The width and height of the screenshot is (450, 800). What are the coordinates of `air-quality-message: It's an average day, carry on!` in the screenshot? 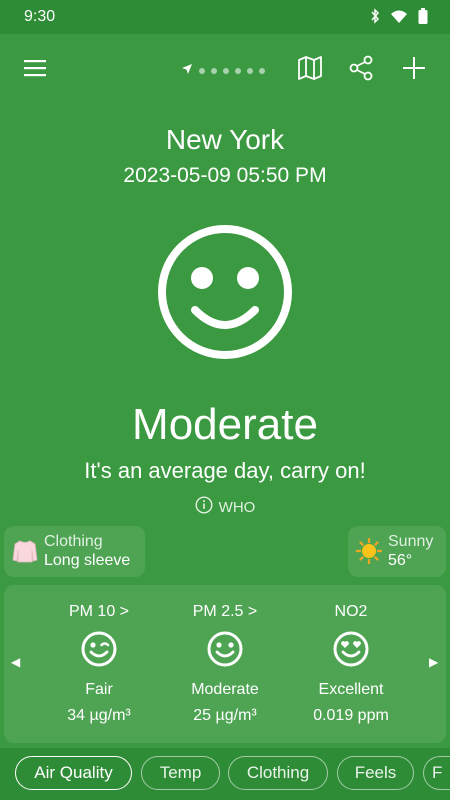 It's located at (225, 470).